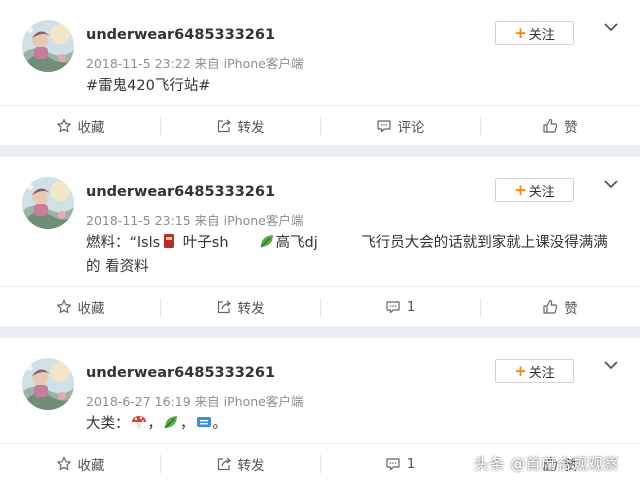 The image size is (640, 485). What do you see at coordinates (411, 127) in the screenshot?
I see `comment-label: 评论` at bounding box center [411, 127].